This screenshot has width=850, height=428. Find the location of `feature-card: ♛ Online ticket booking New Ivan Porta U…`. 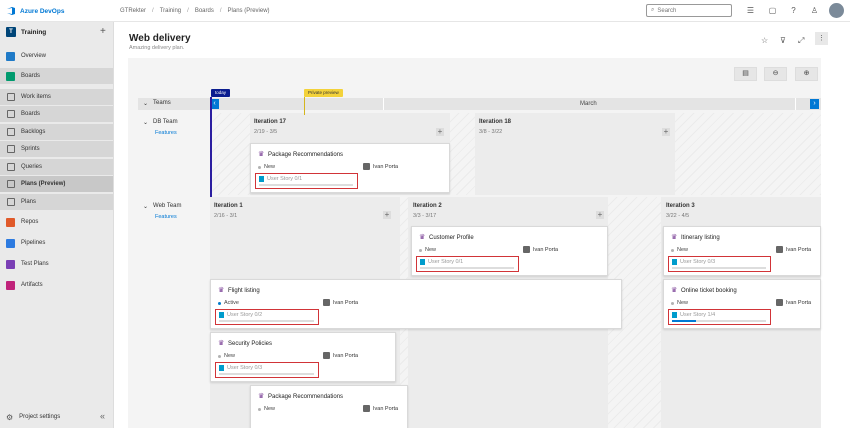

feature-card: ♛ Online ticket booking New Ivan Porta U… is located at coordinates (742, 304).